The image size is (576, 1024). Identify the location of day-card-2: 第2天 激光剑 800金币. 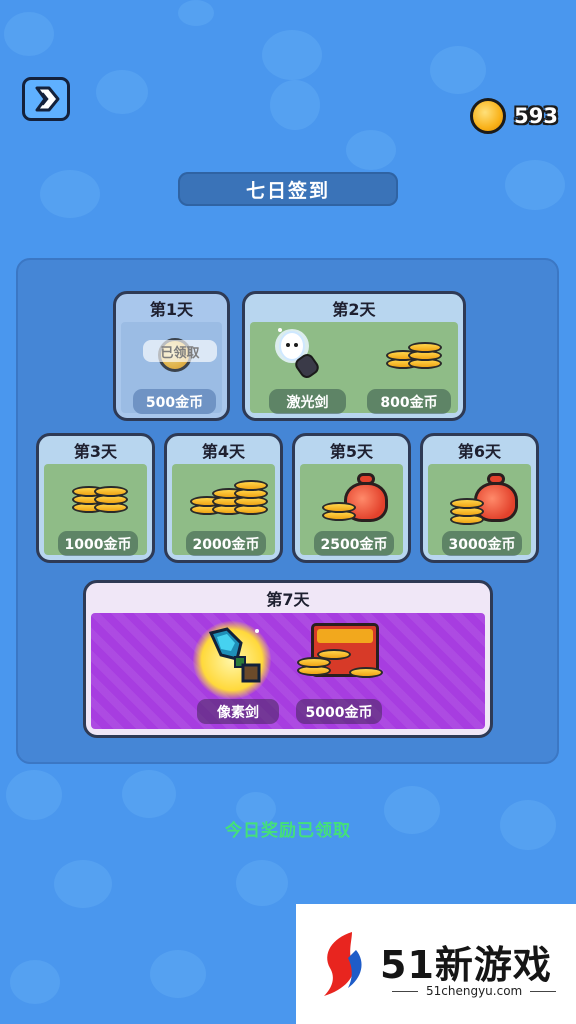
(354, 356).